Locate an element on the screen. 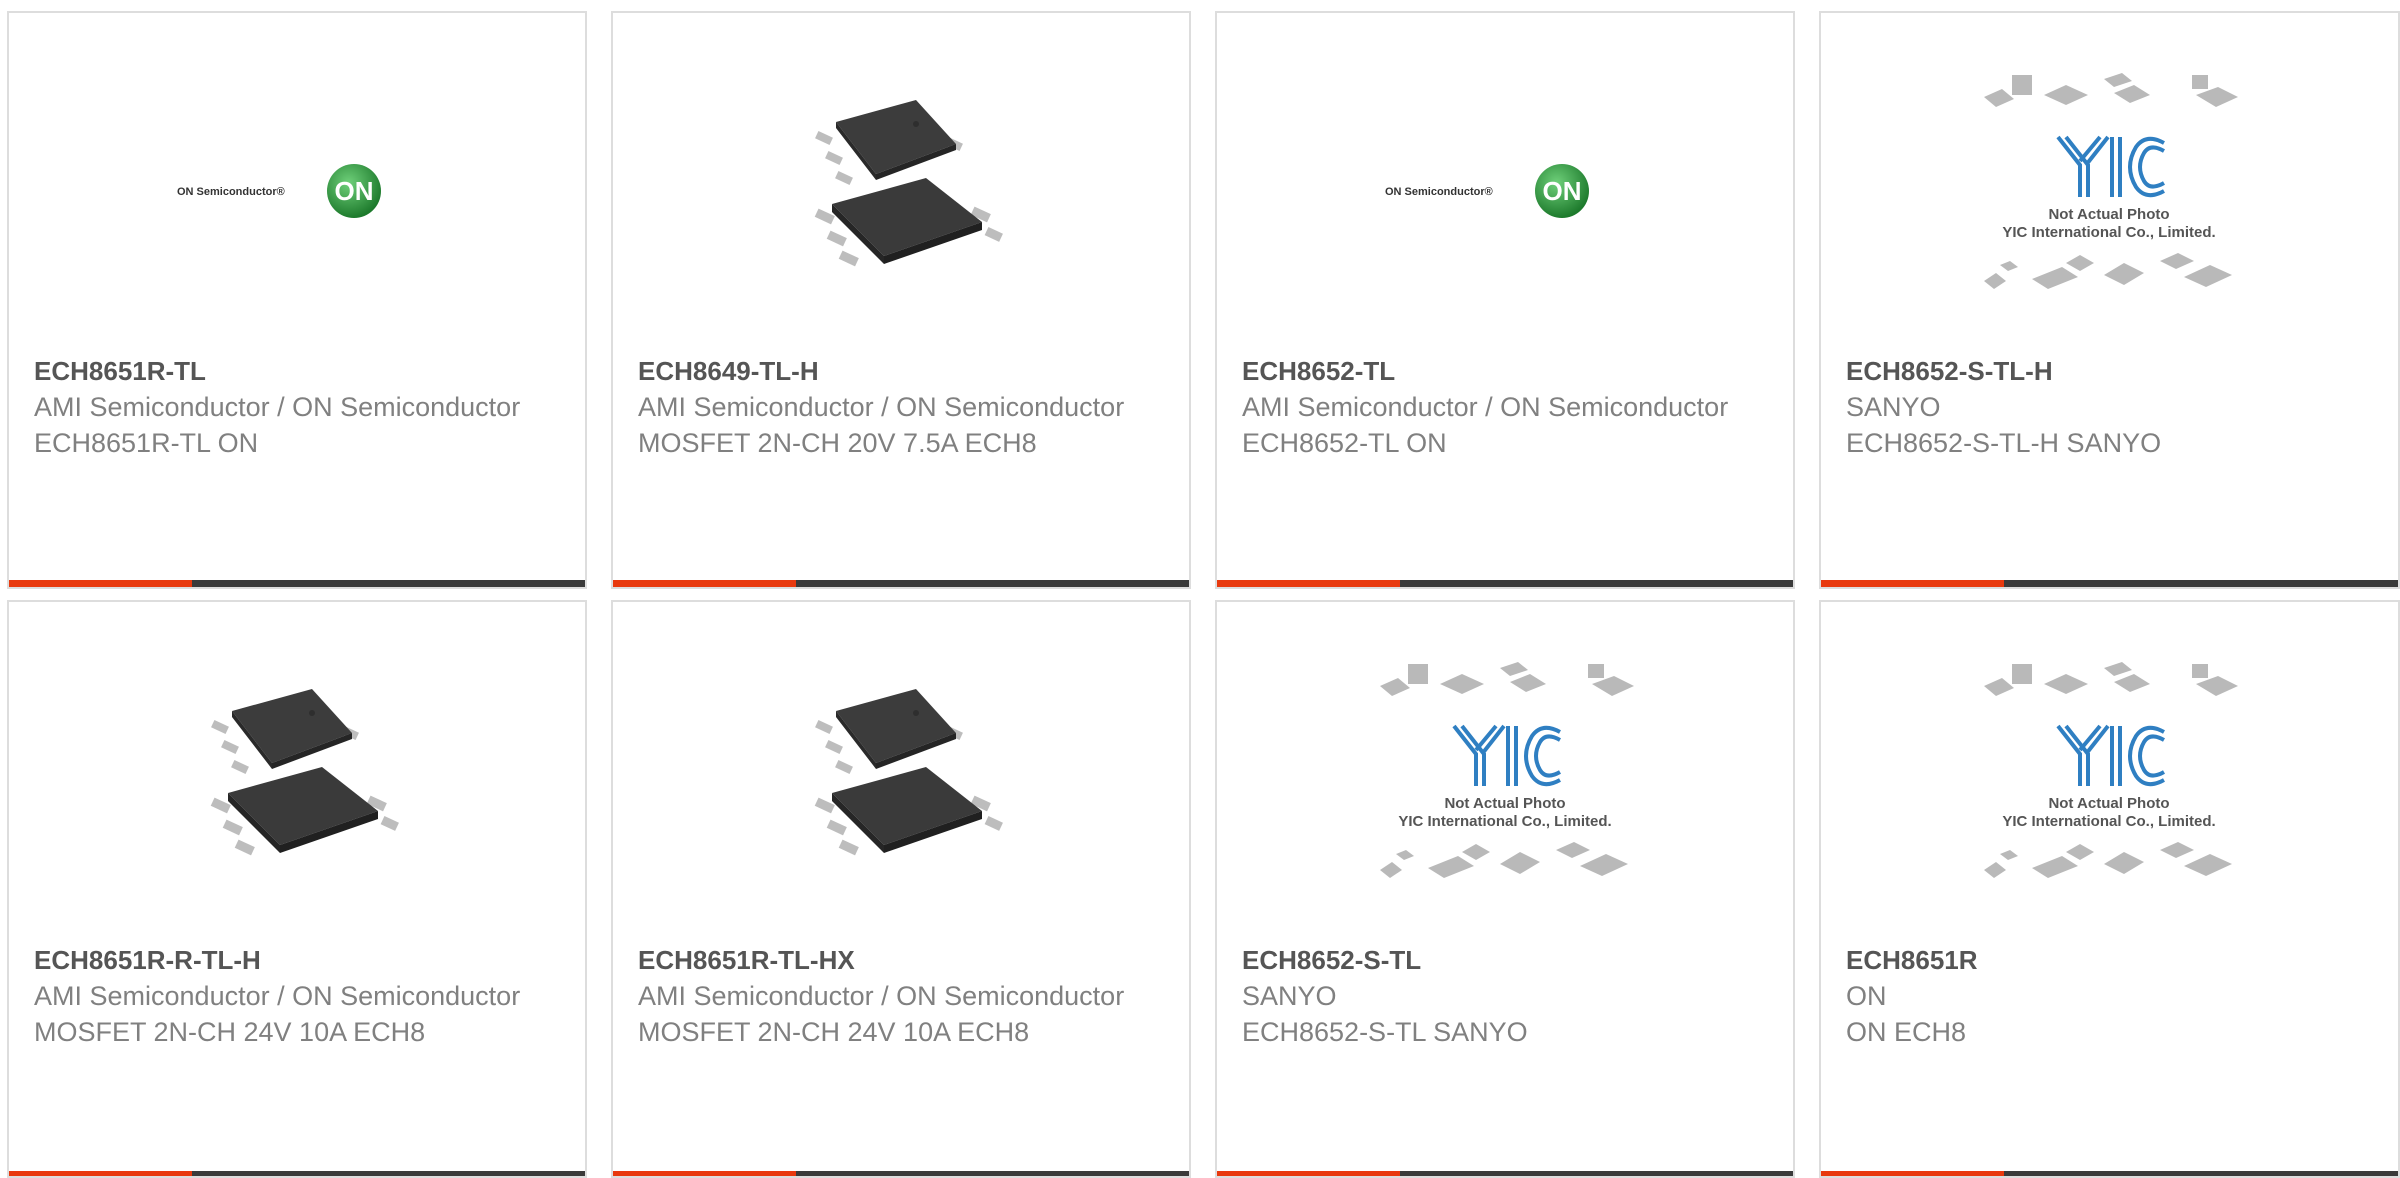  part-number: ECH8652-TL is located at coordinates (1502, 371).